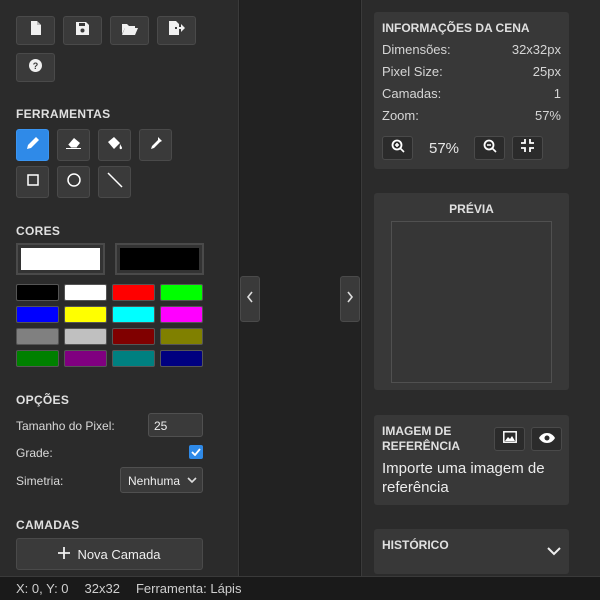 This screenshot has height=600, width=600. What do you see at coordinates (456, 28) in the screenshot?
I see `scene-info-title: INFORMAÇÕES DA CENA` at bounding box center [456, 28].